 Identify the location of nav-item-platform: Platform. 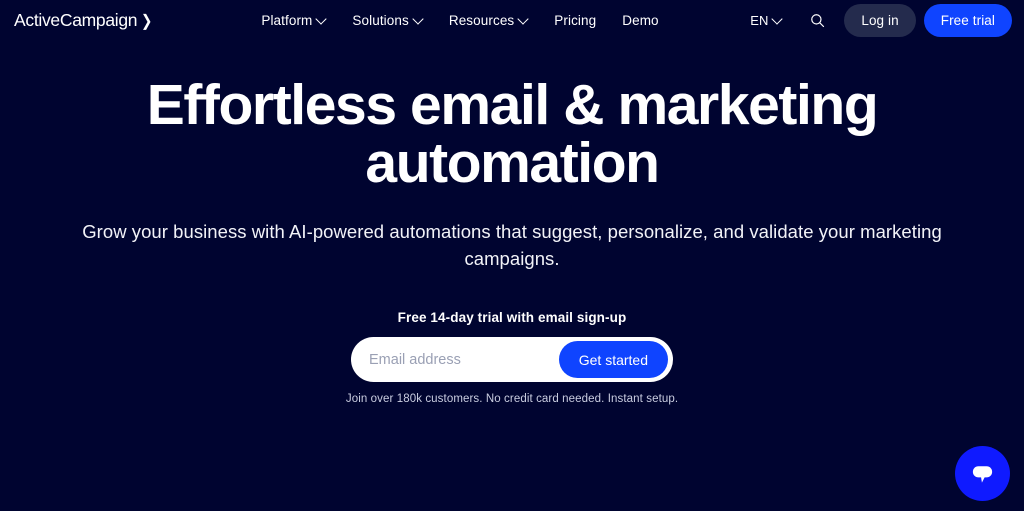
(293, 20).